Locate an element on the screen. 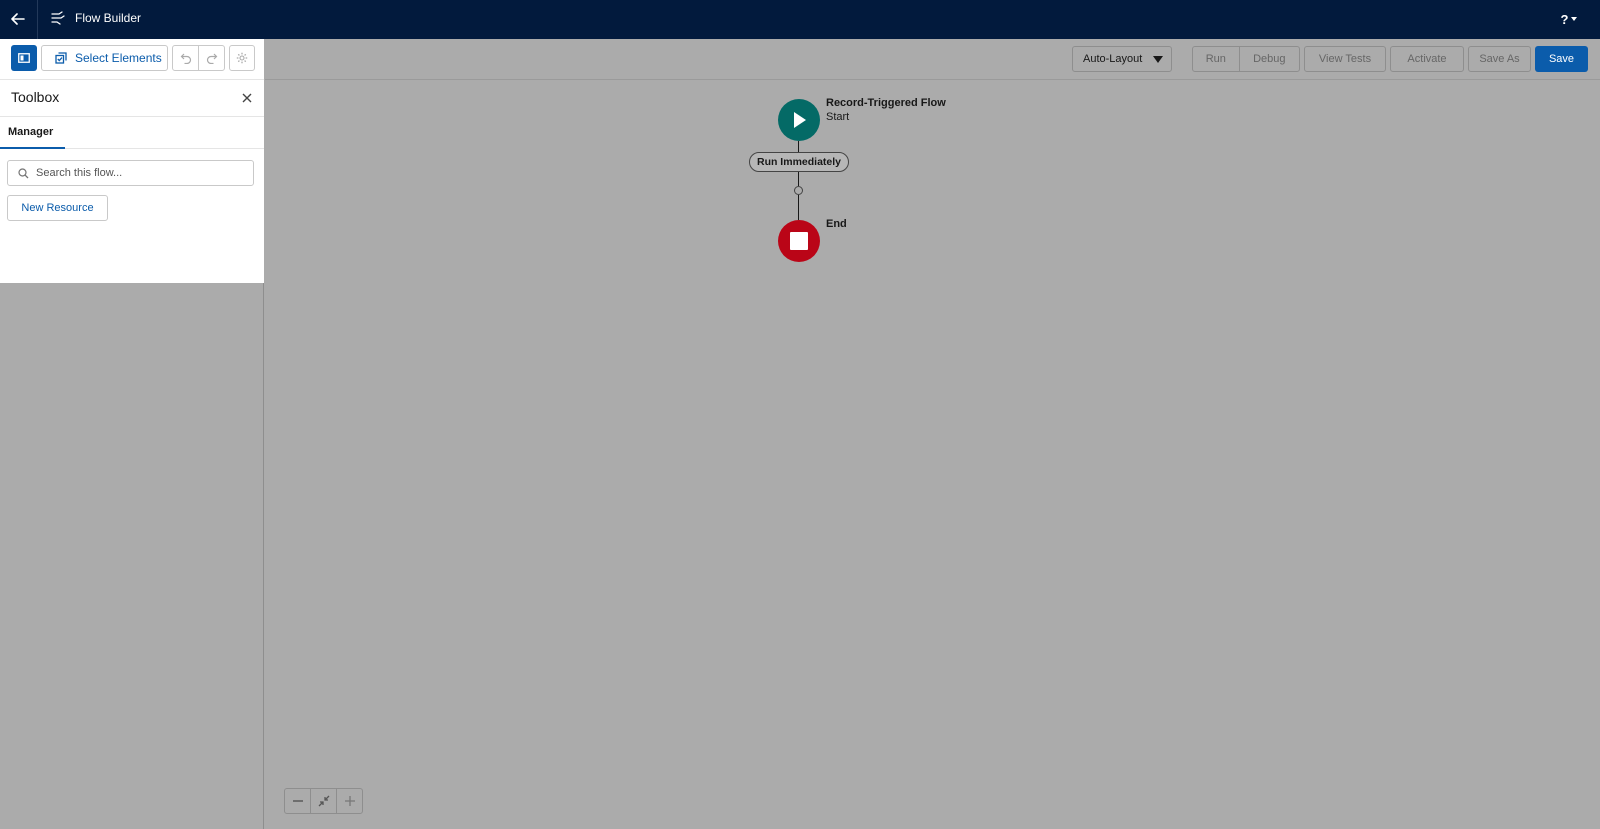 This screenshot has width=1600, height=829. app-title: Flow Builder is located at coordinates (108, 18).